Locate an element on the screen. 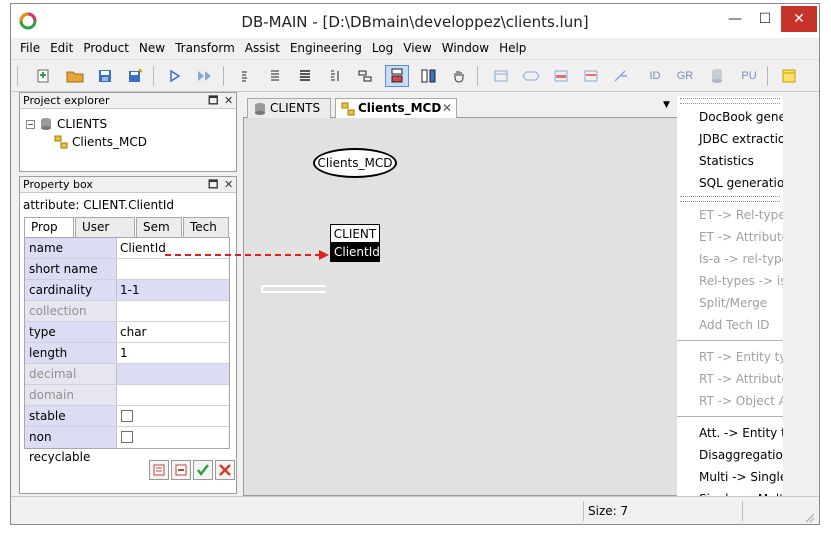  att-to-entity-type-item: Att. -> Entity typ is located at coordinates (730, 433).